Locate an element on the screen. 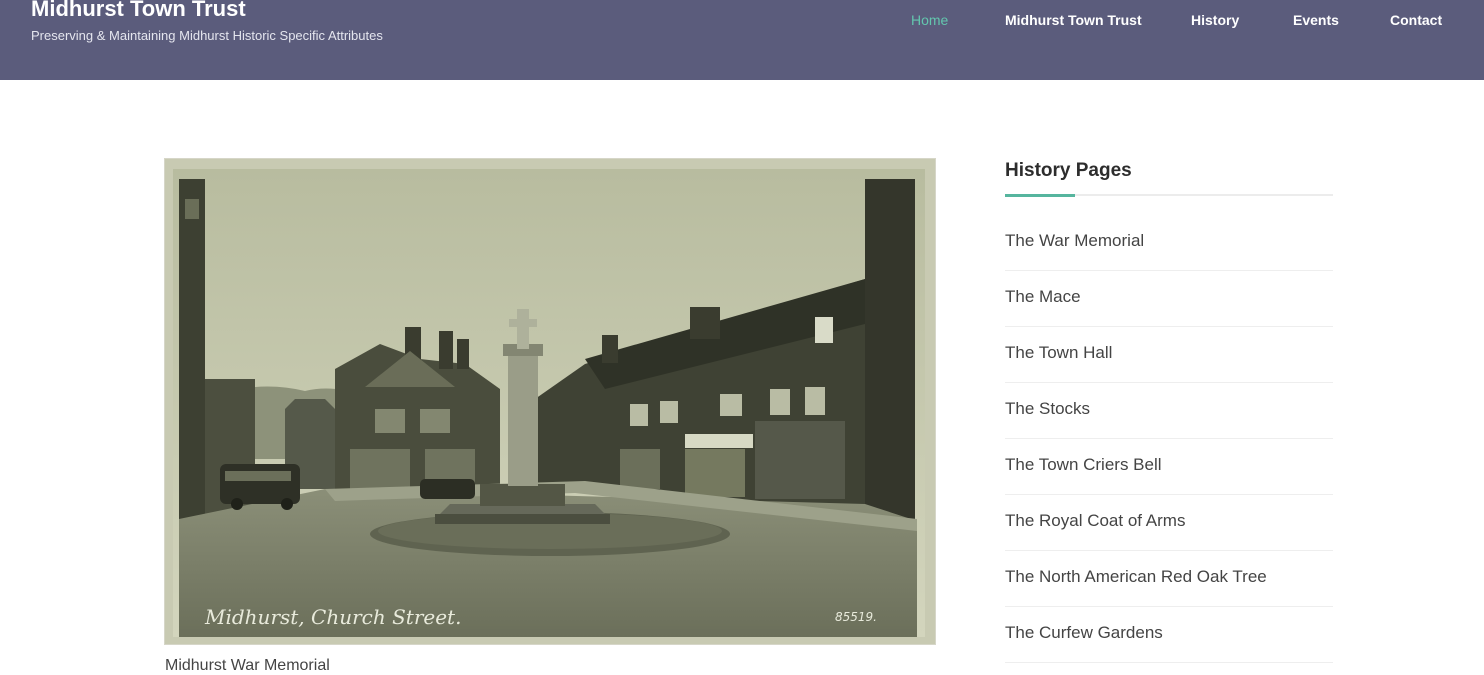  list-item: The Royal Coat of Arms is located at coordinates (1169, 523).